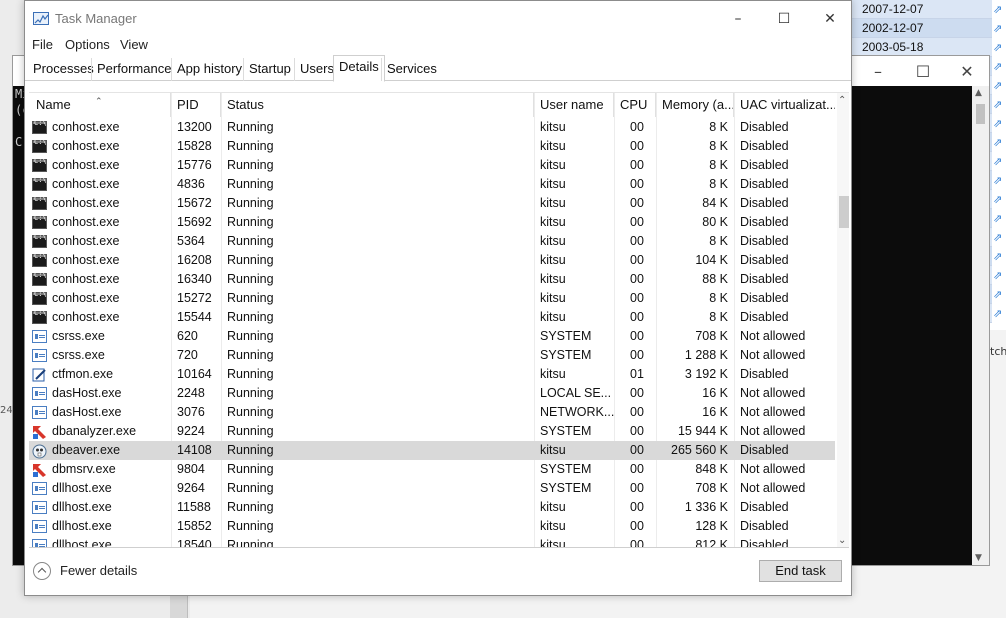 The image size is (1006, 618). What do you see at coordinates (100, 105) in the screenshot?
I see `column-header-name: Name ⌃` at bounding box center [100, 105].